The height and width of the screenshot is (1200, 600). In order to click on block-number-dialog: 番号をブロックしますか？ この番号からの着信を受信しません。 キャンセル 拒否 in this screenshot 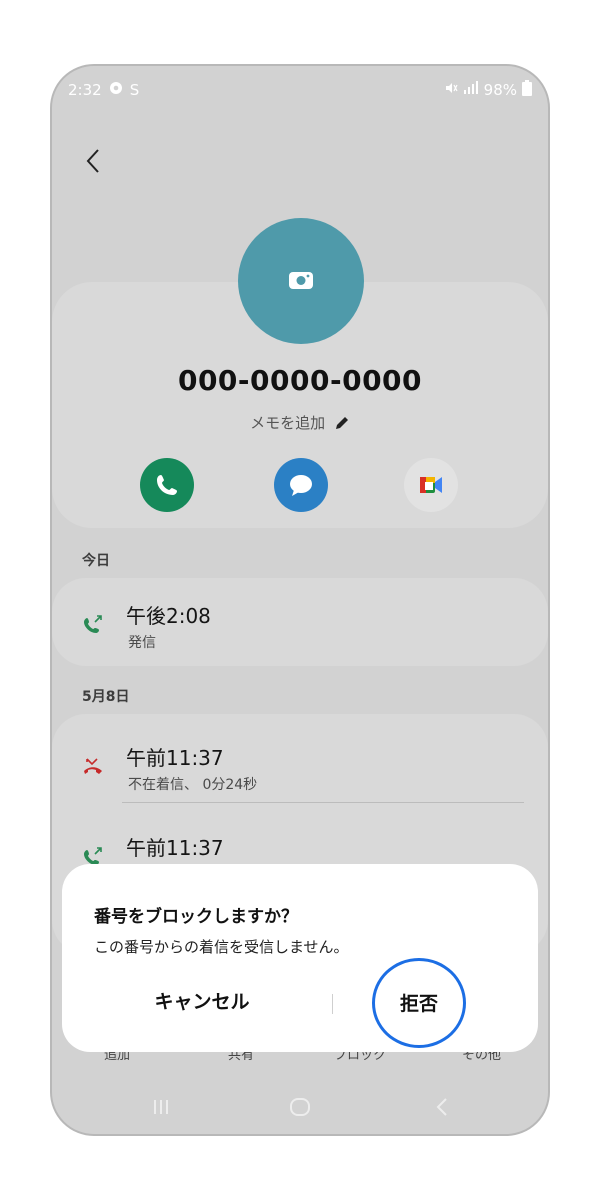, I will do `click(300, 958)`.